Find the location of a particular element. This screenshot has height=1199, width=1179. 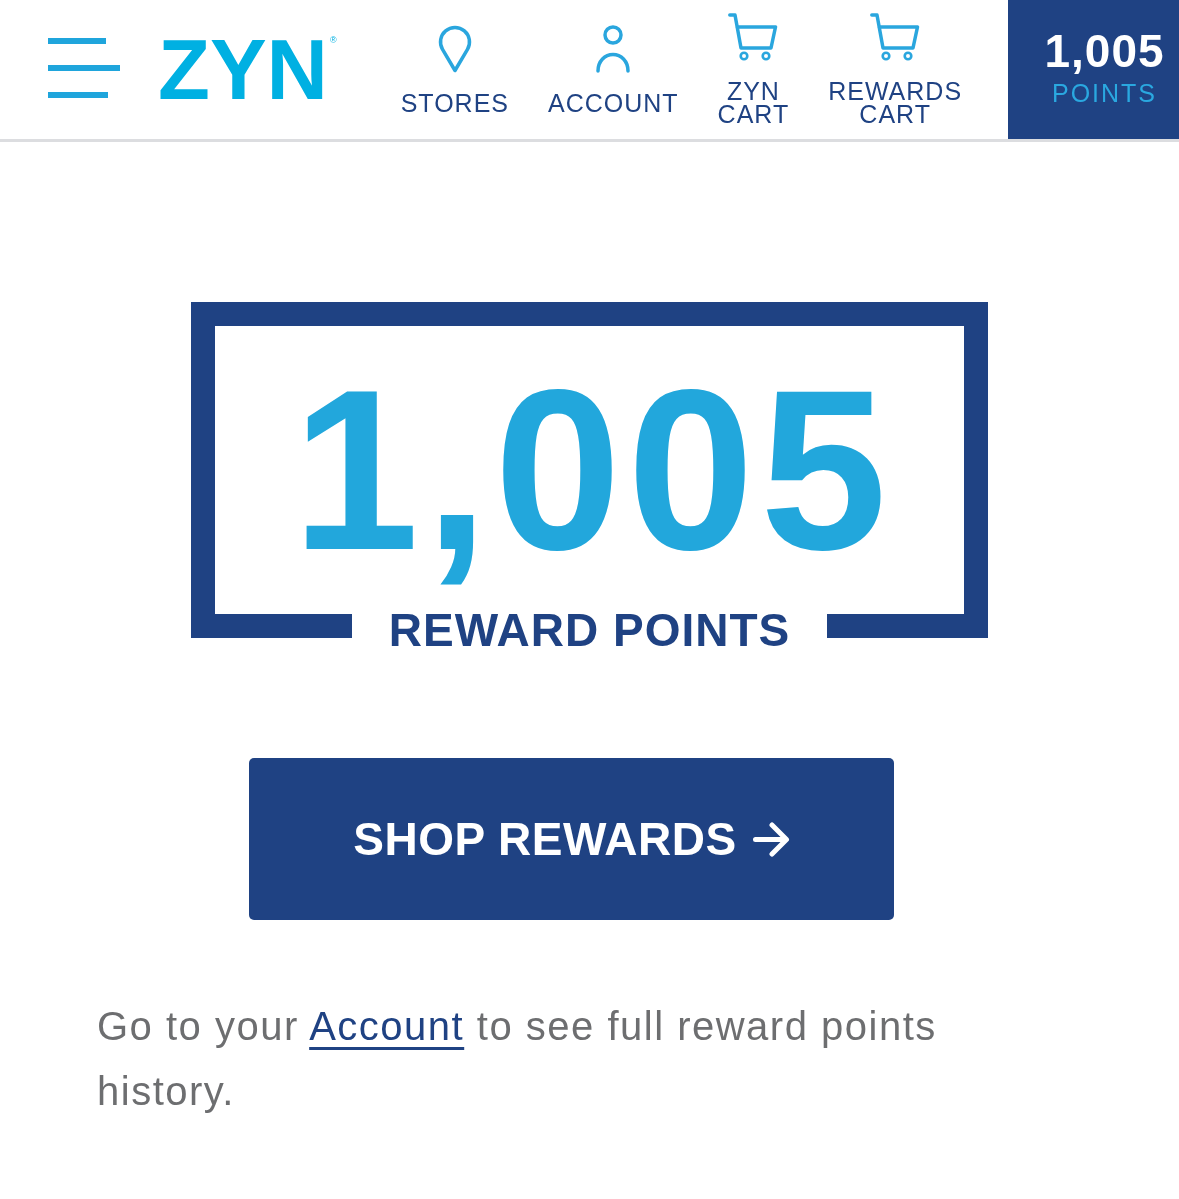

nav-link: ZYN CART is located at coordinates (753, 69).